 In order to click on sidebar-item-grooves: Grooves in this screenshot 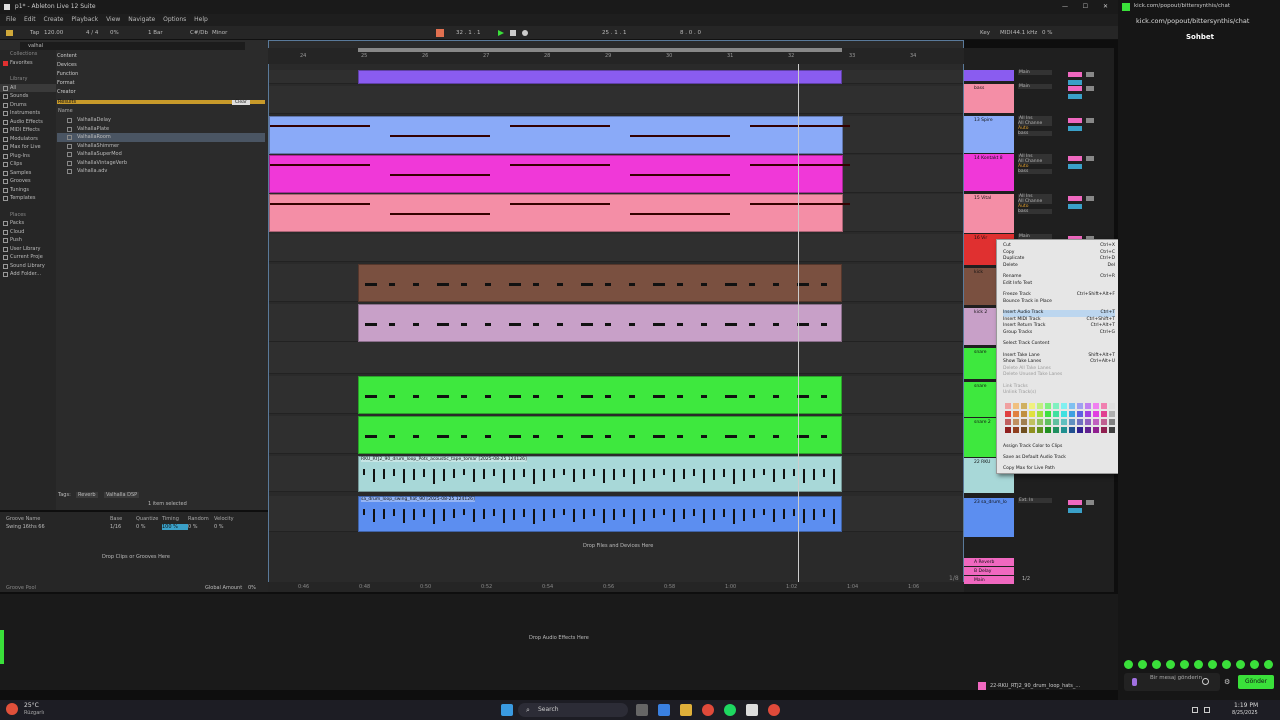, I will do `click(28, 181)`.